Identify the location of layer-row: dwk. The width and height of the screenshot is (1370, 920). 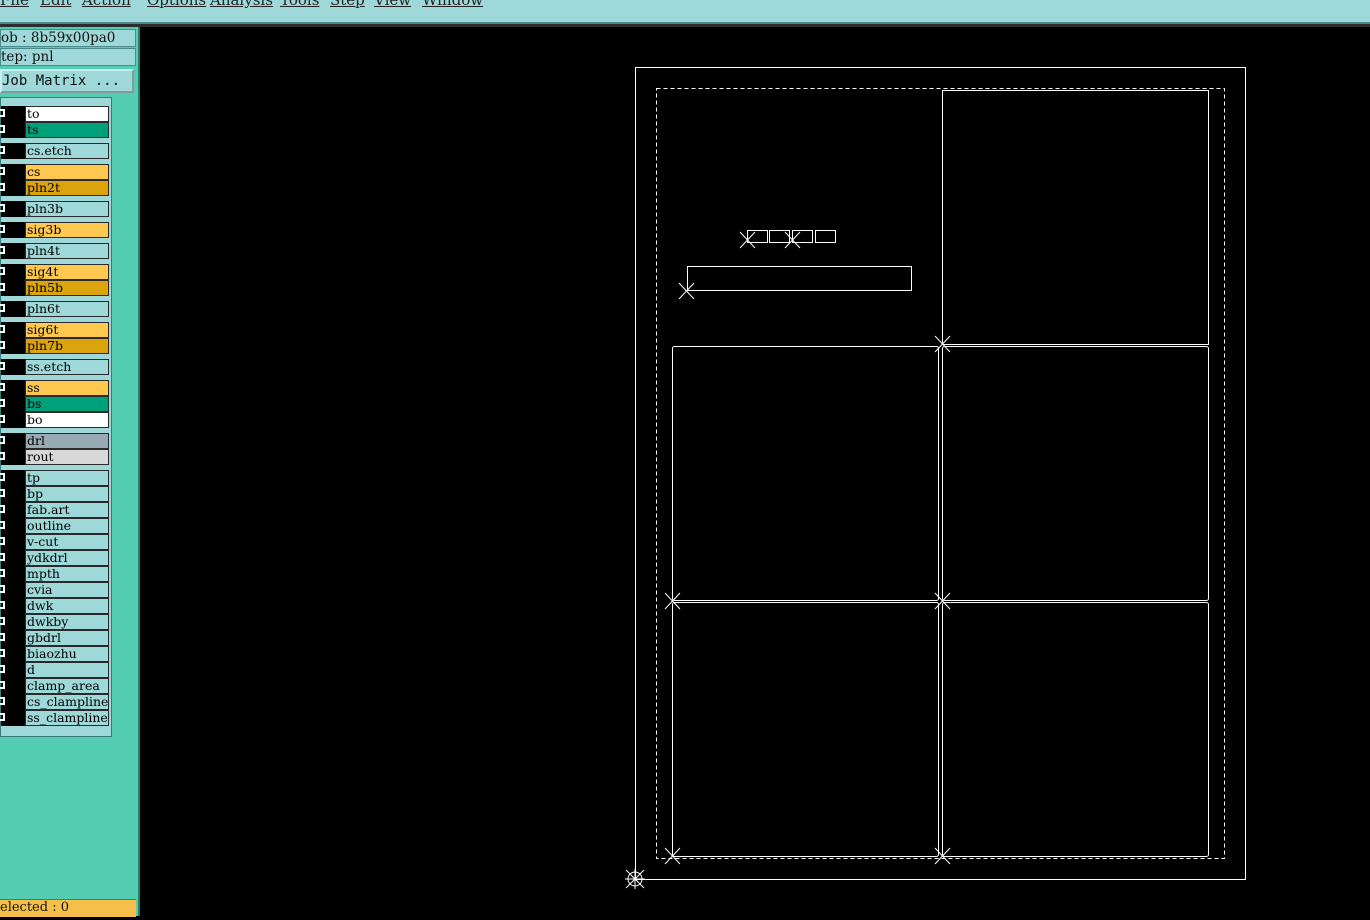
(56, 606).